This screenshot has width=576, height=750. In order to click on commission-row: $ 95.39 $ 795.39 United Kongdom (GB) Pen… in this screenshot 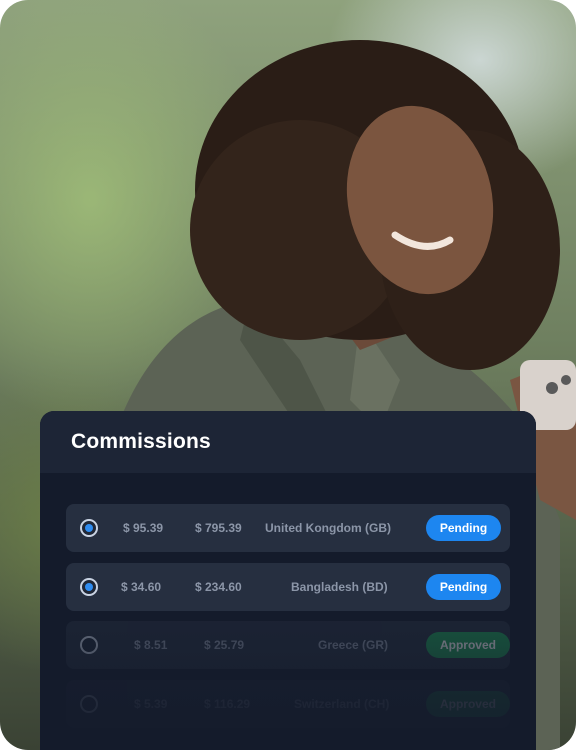, I will do `click(288, 528)`.